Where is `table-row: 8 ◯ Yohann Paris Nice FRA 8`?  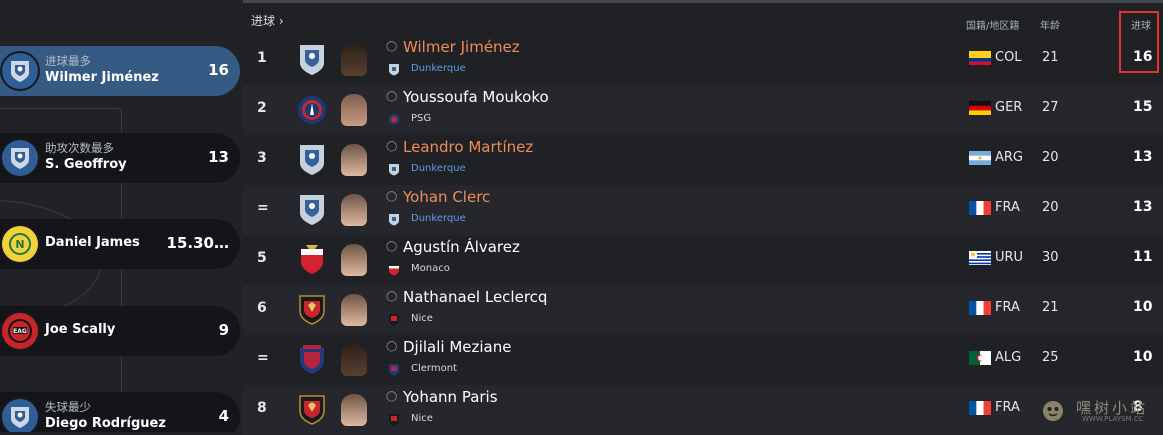
table-row: 8 ◯ Yohann Paris Nice FRA 8 is located at coordinates (703, 410).